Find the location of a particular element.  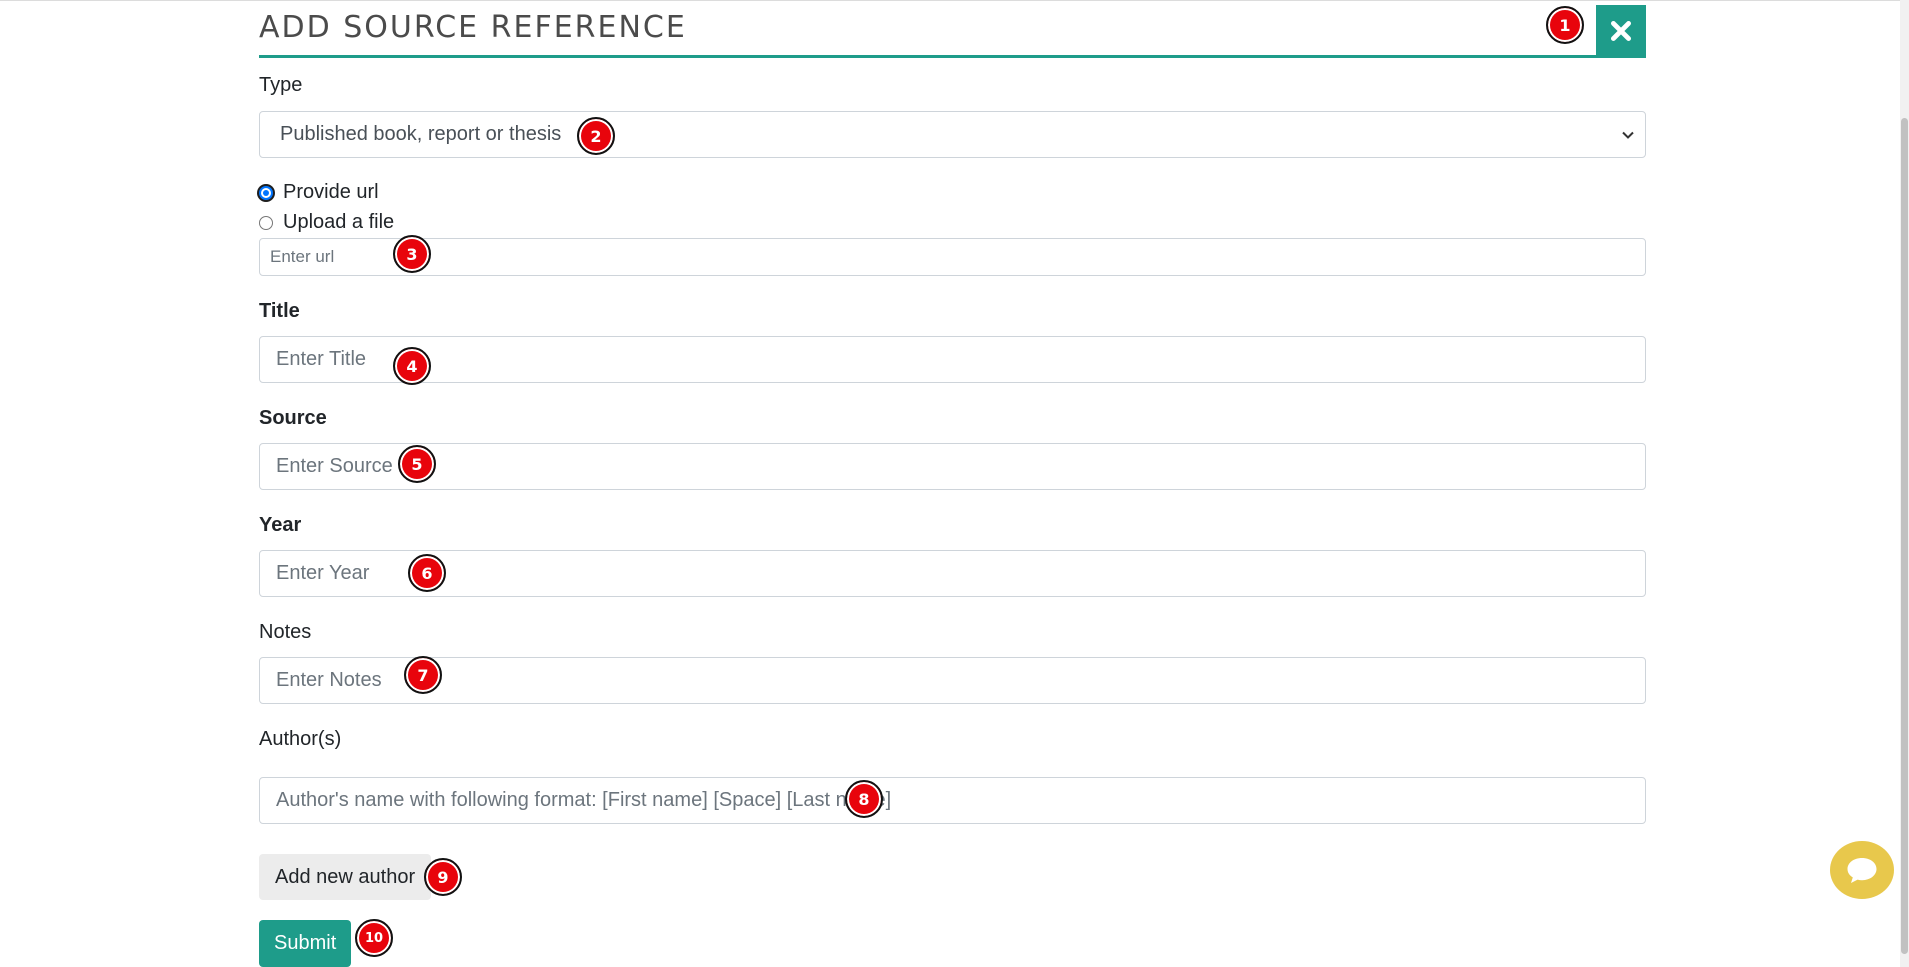

scrollbar is located at coordinates (1904, 483).